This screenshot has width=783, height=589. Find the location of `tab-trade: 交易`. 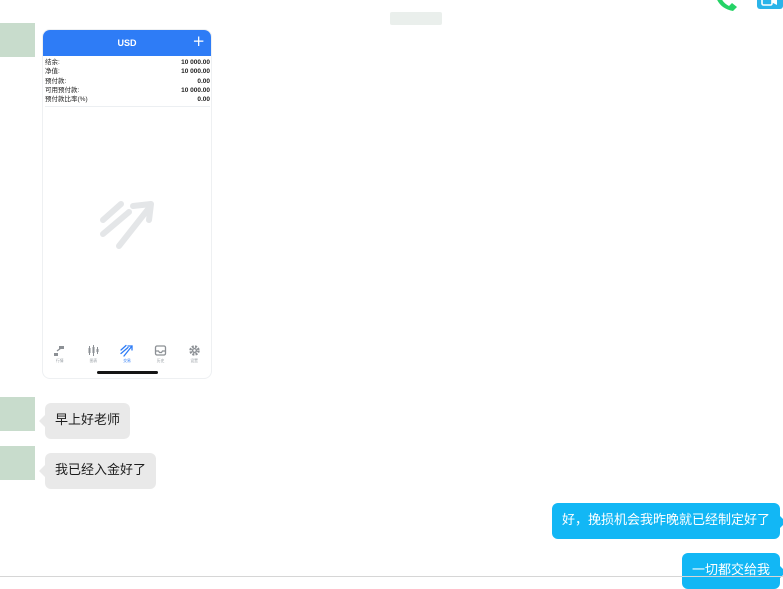

tab-trade: 交易 is located at coordinates (127, 355).